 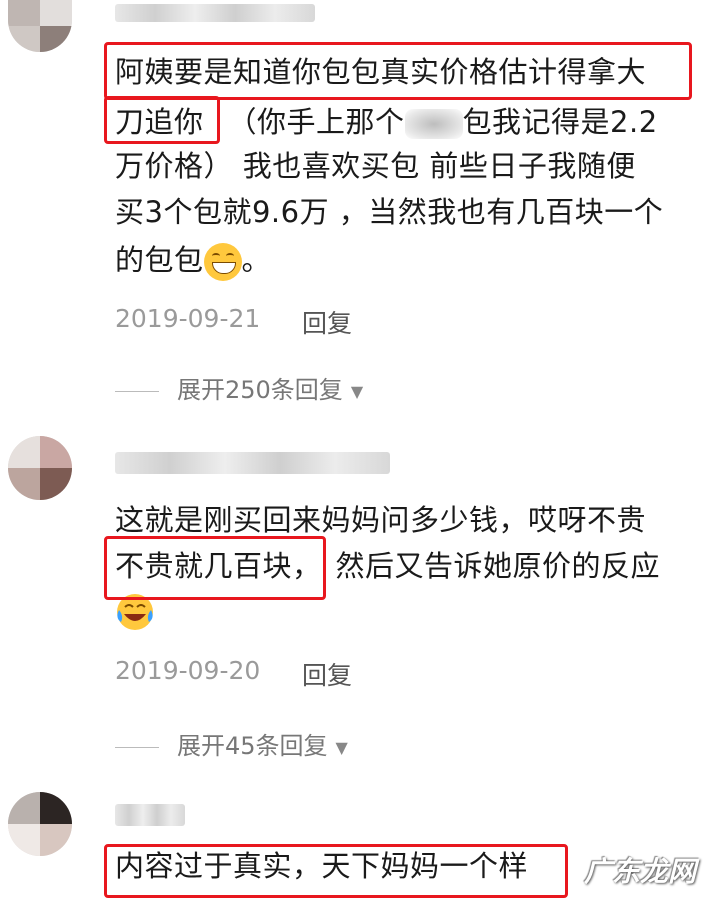 I want to click on comment-date: 2019-09-21, so click(x=188, y=318).